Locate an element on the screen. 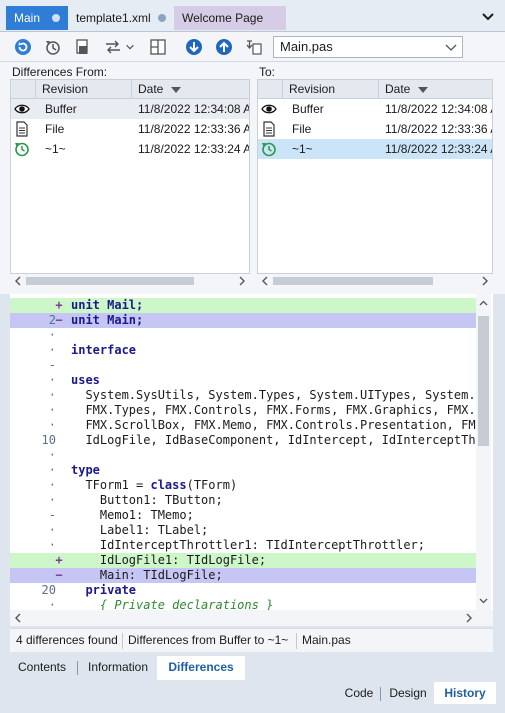 The width and height of the screenshot is (505, 713). removed-marker: − is located at coordinates (59, 320).